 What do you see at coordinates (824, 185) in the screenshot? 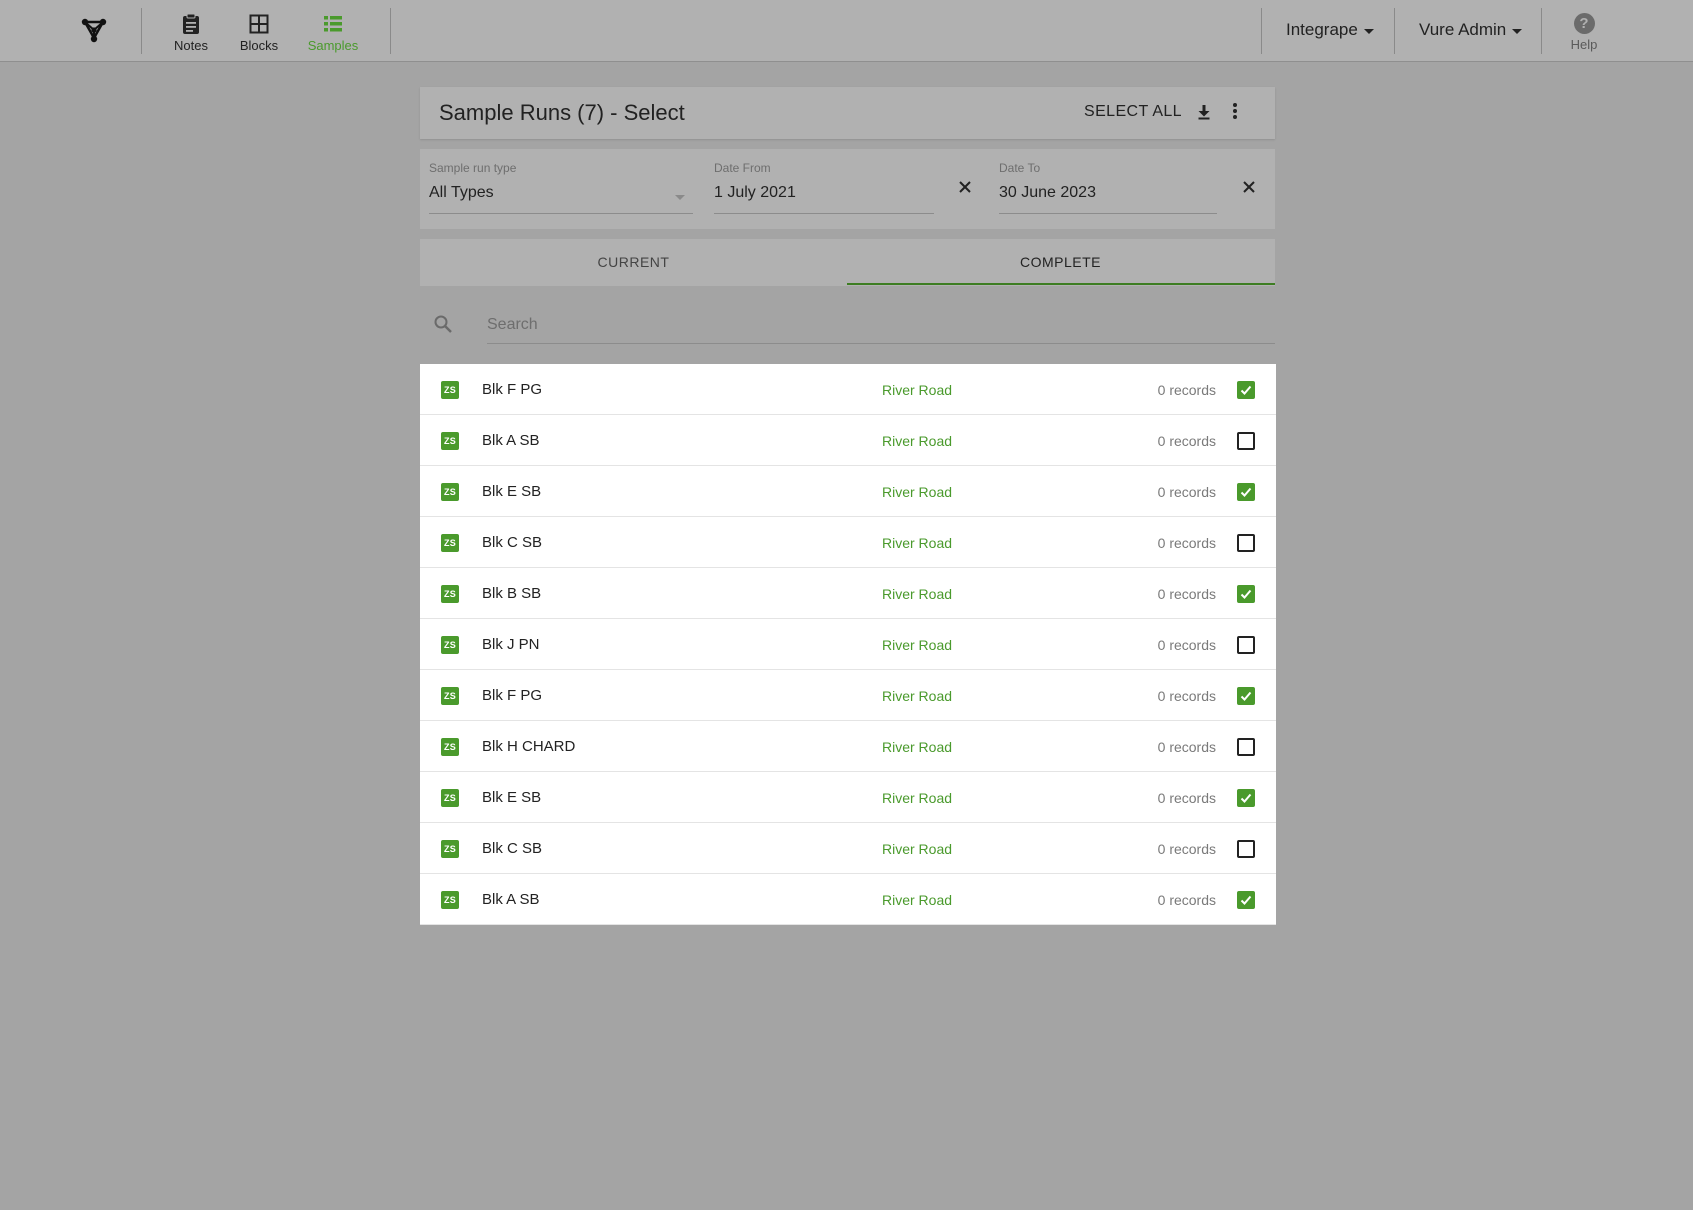
I see `date-from-field: Date From 1 July 2021` at bounding box center [824, 185].